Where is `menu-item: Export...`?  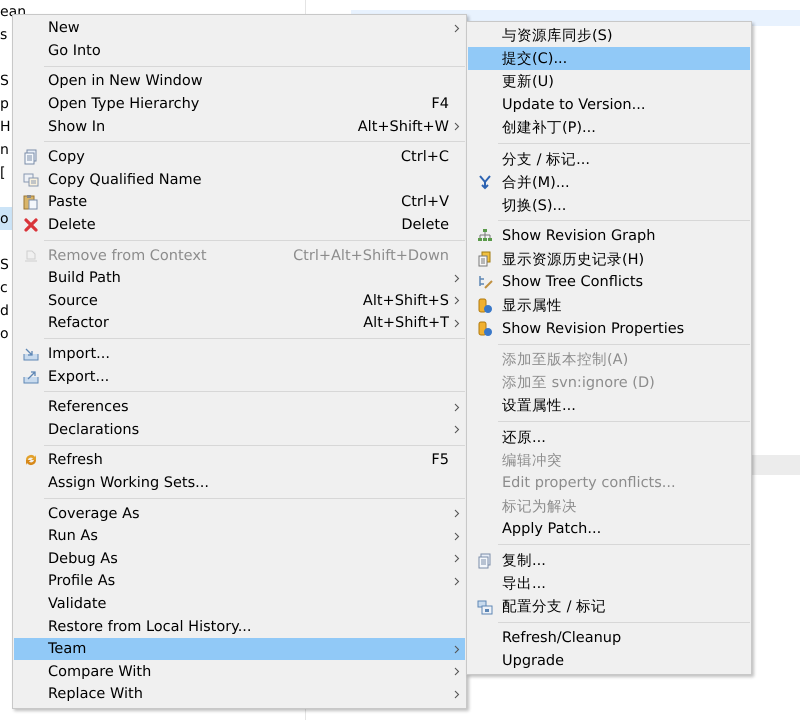 menu-item: Export... is located at coordinates (239, 376).